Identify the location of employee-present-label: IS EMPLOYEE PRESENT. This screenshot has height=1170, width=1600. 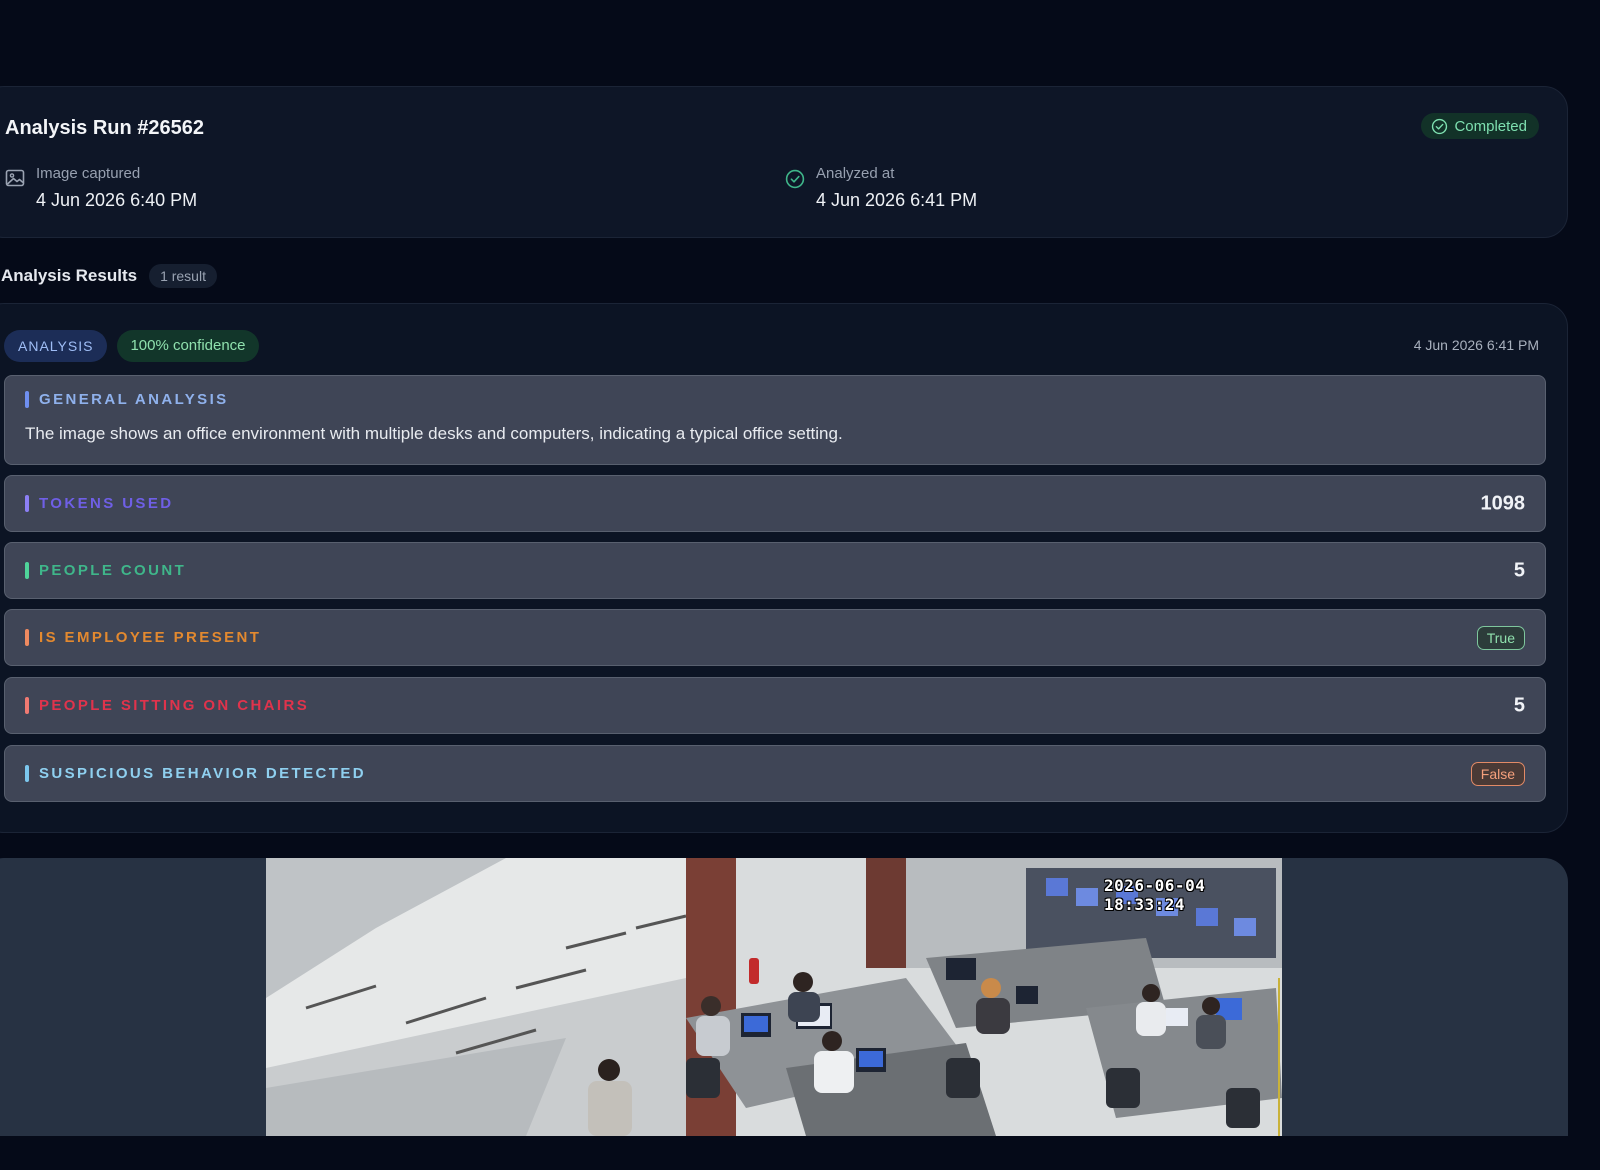
(143, 637).